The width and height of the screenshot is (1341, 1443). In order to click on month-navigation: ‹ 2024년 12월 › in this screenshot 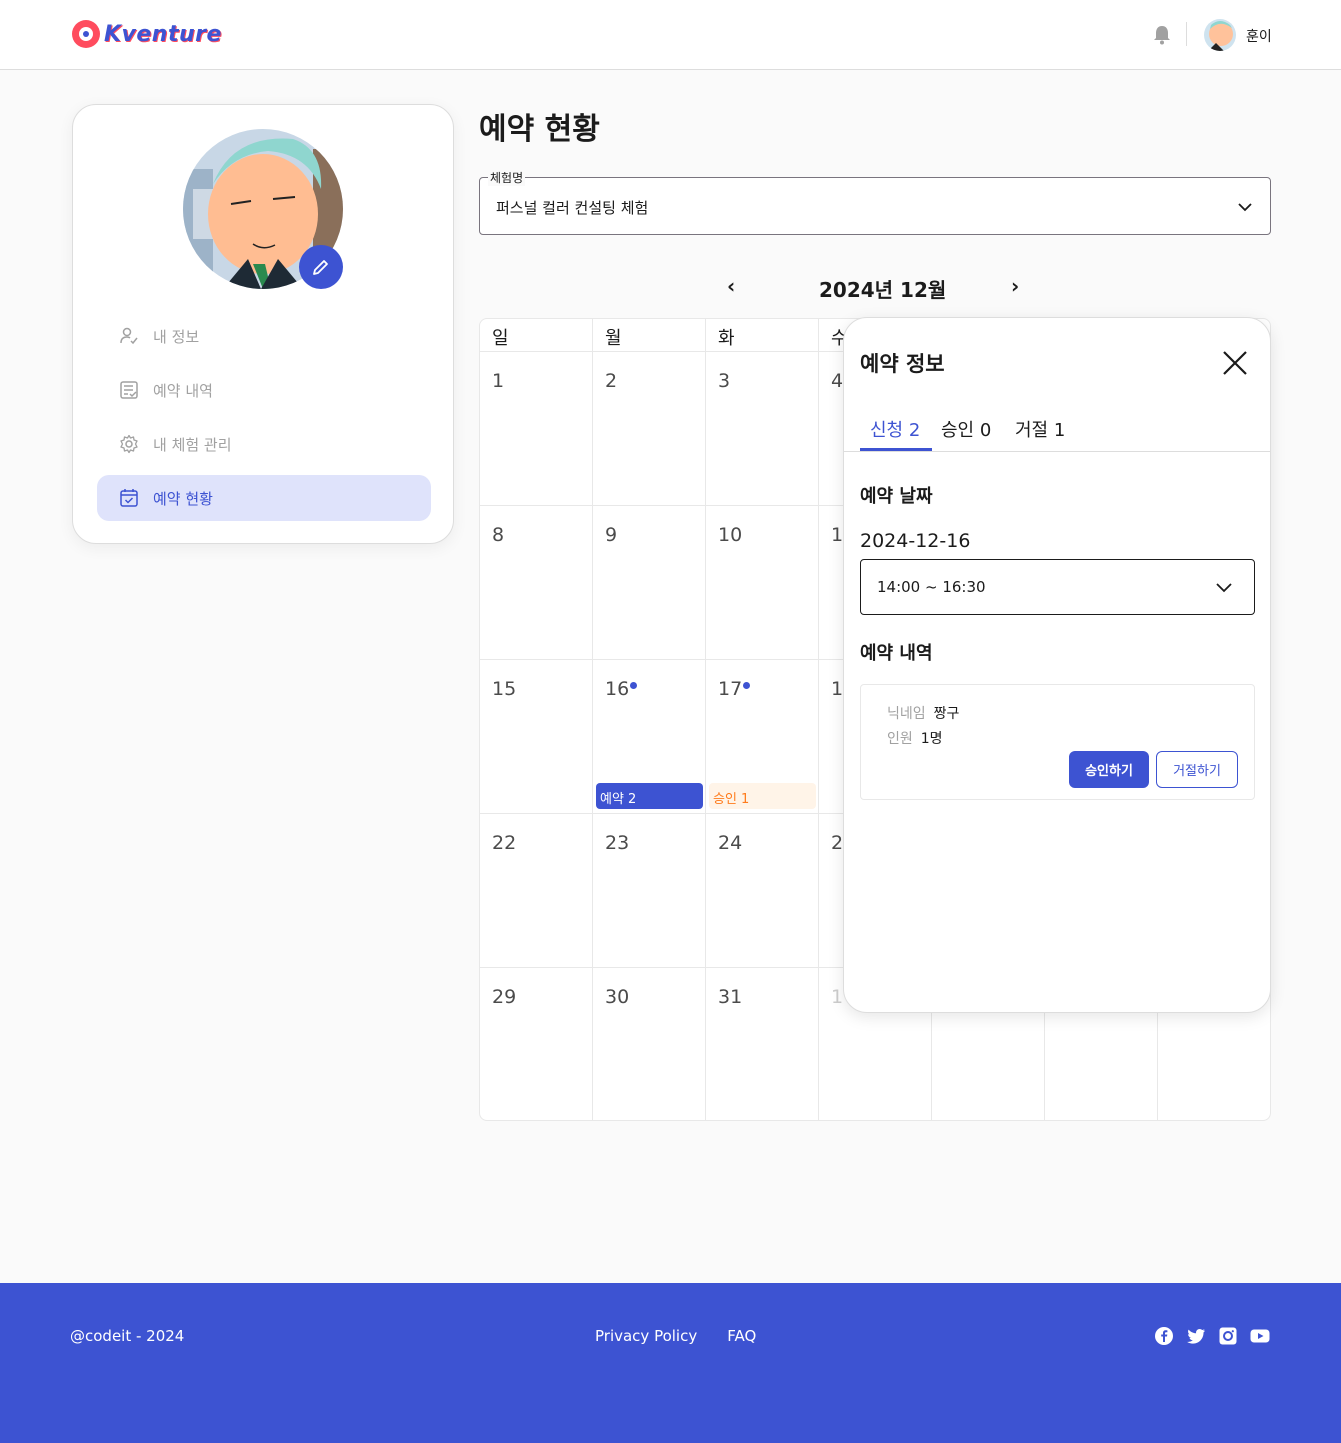, I will do `click(875, 287)`.